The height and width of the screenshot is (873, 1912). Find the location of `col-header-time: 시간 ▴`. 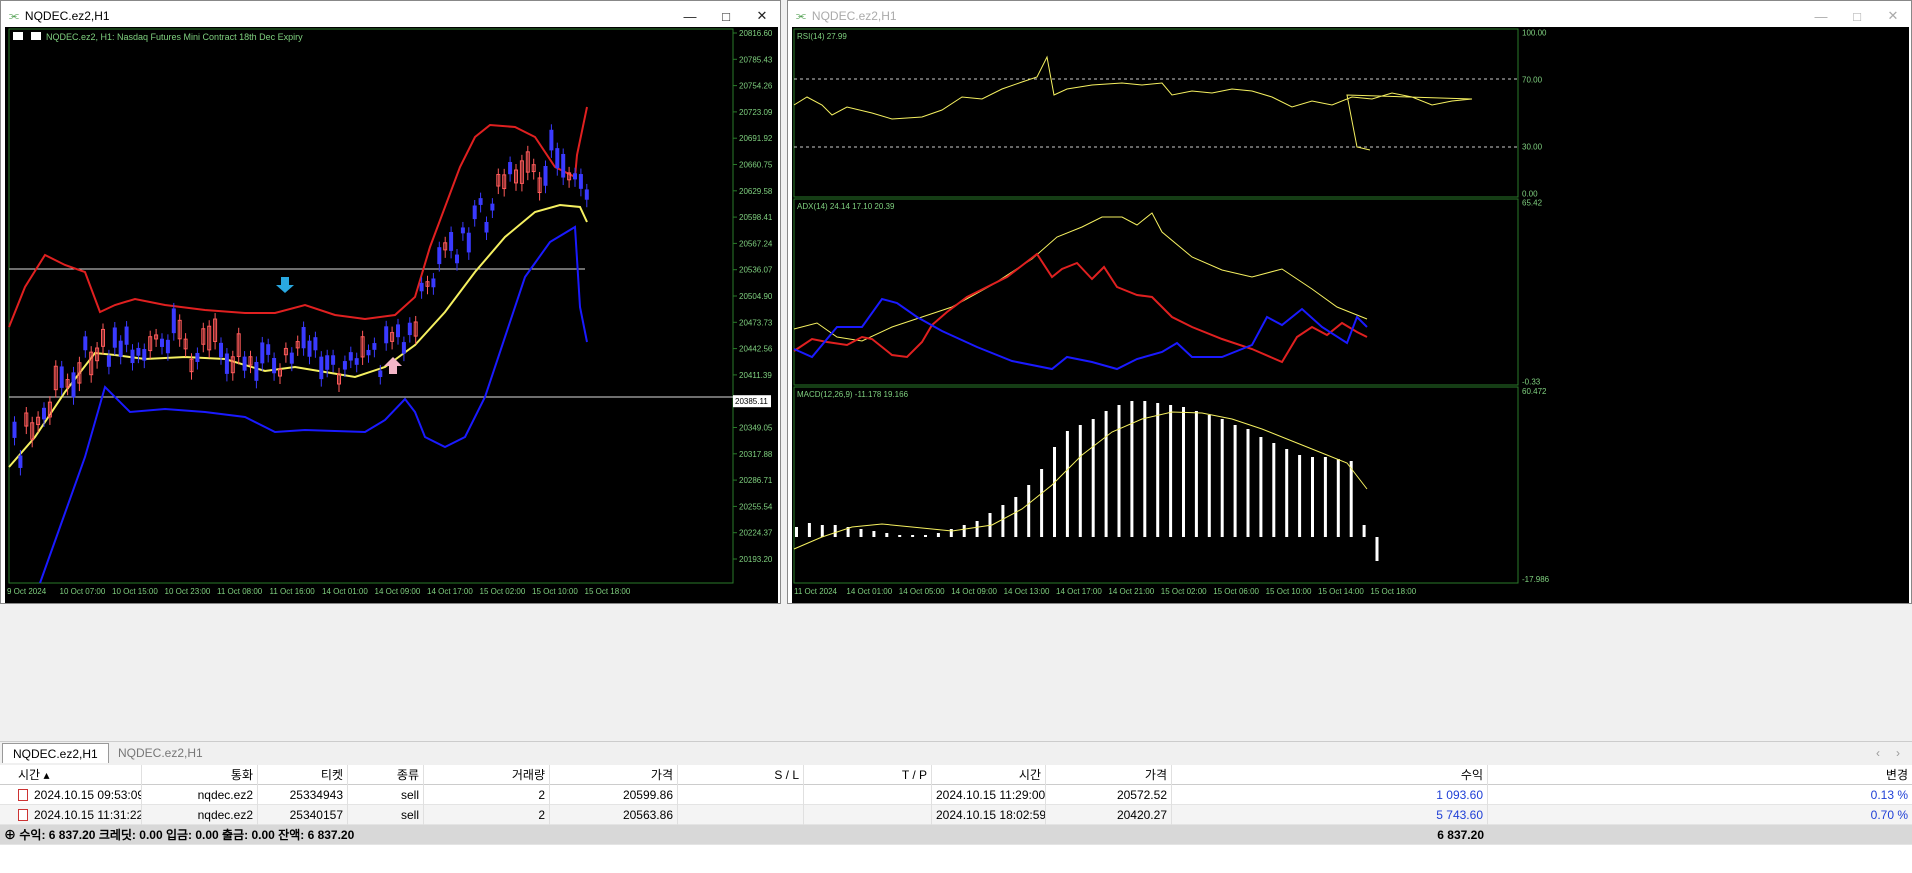

col-header-time: 시간 ▴ is located at coordinates (78, 775).